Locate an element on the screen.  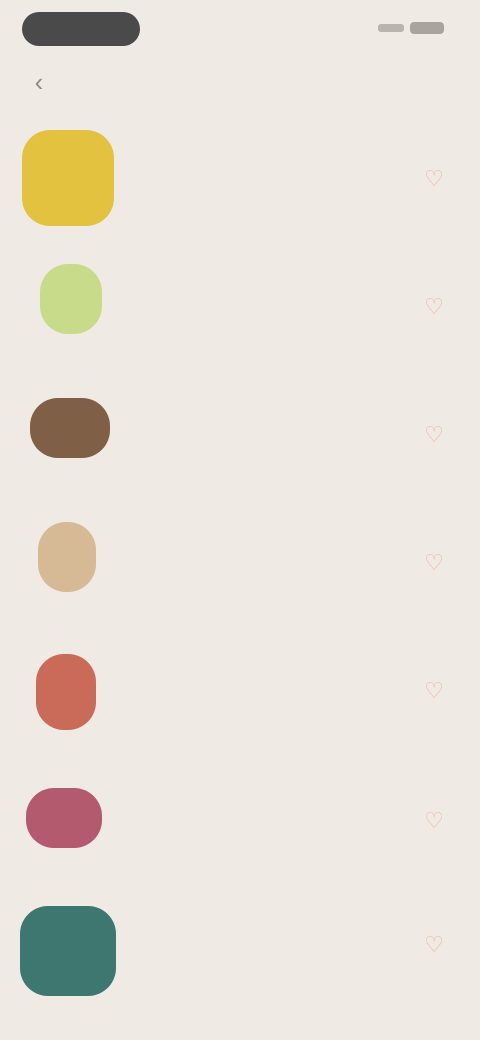
status-icons is located at coordinates (411, 28).